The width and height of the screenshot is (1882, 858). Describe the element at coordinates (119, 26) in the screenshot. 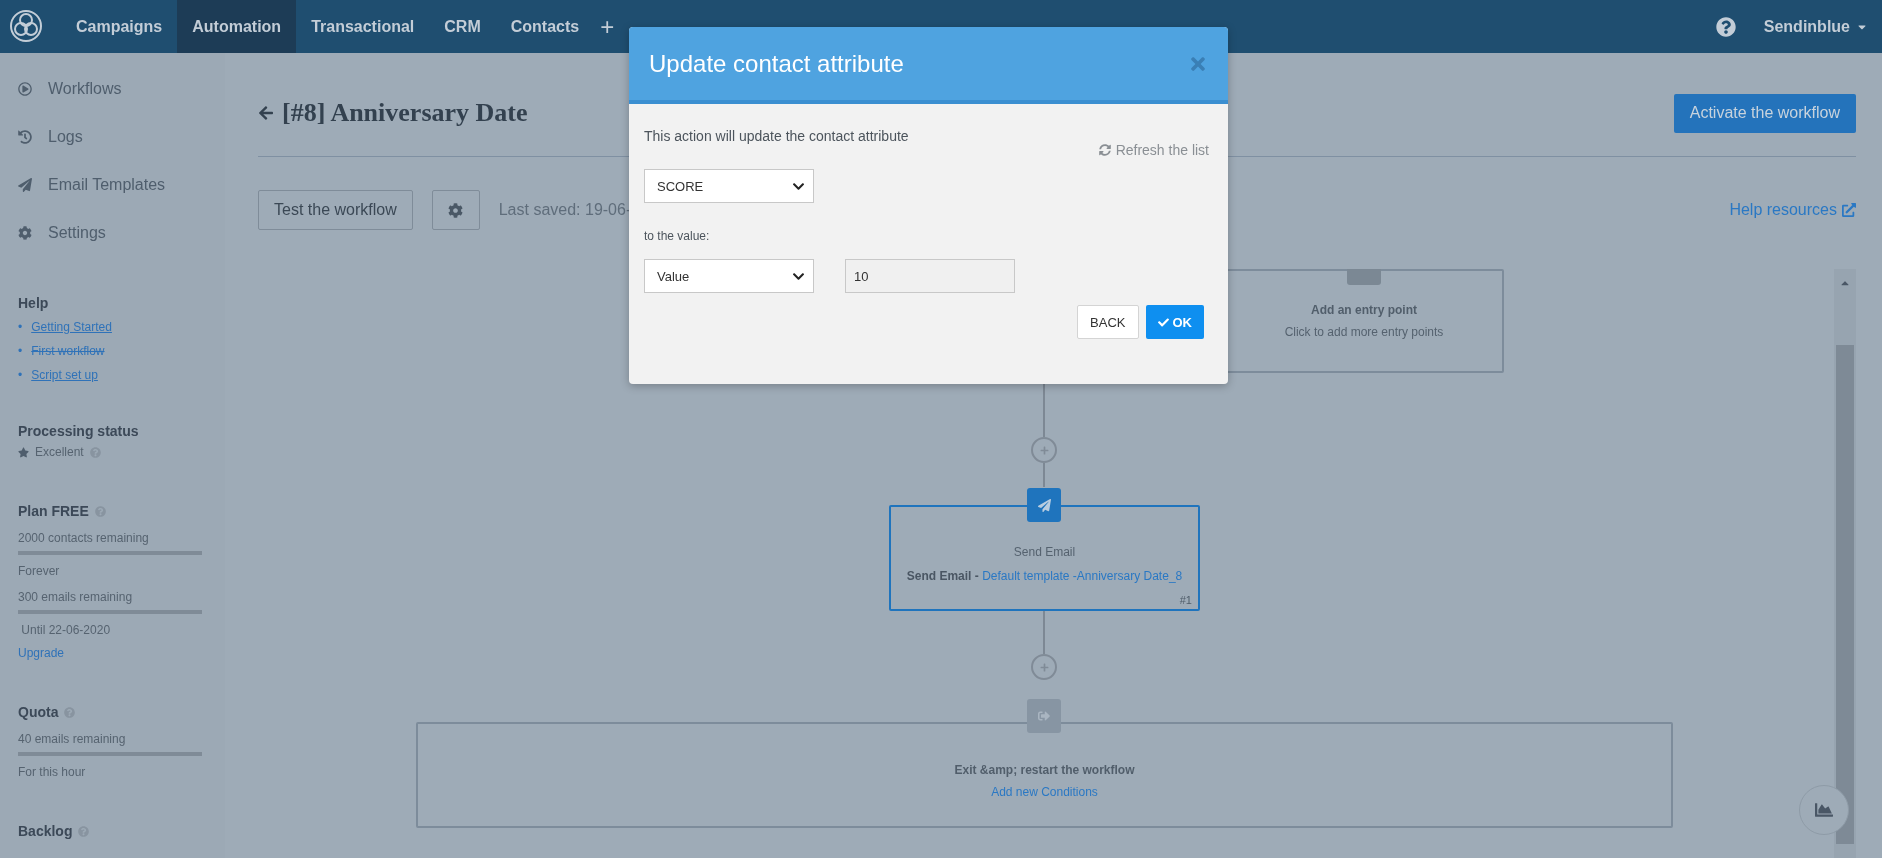

I see `nav-tab: Campaigns` at that location.